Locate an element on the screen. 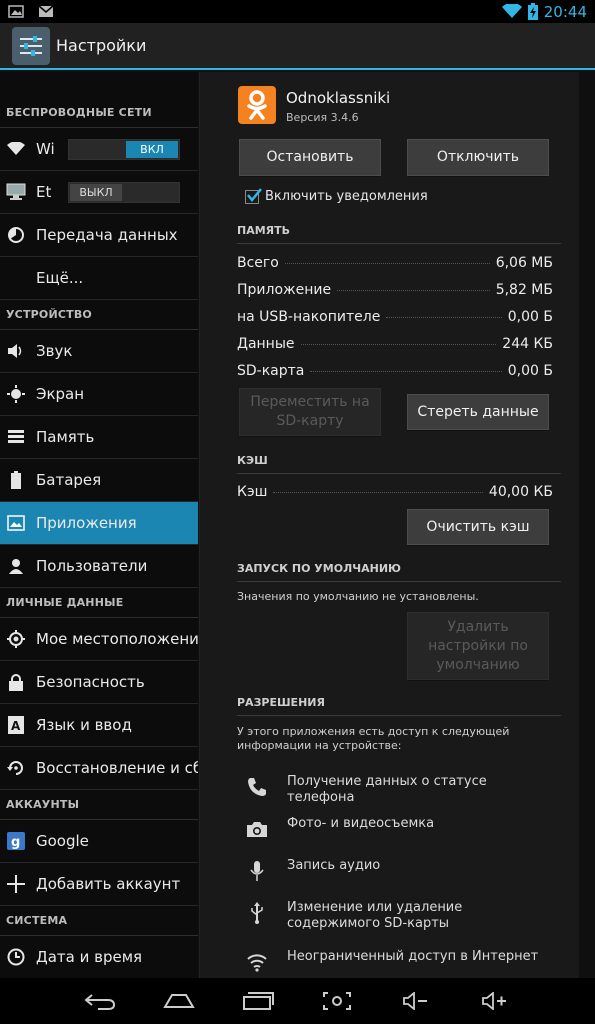  status-bar: 20:44 is located at coordinates (297, 11).